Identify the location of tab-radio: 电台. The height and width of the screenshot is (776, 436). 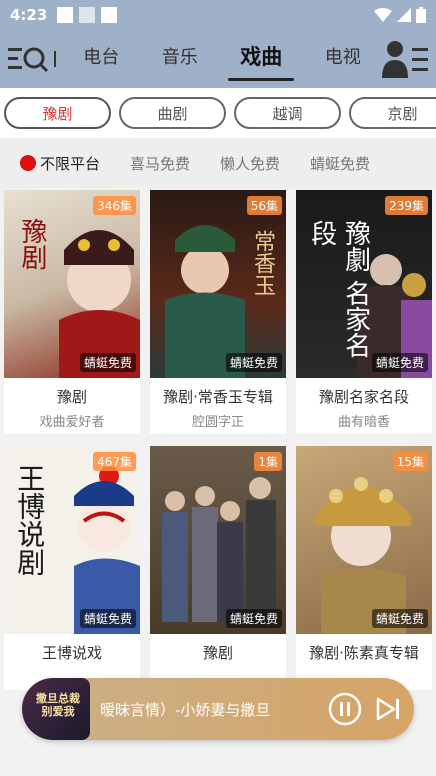
(101, 59).